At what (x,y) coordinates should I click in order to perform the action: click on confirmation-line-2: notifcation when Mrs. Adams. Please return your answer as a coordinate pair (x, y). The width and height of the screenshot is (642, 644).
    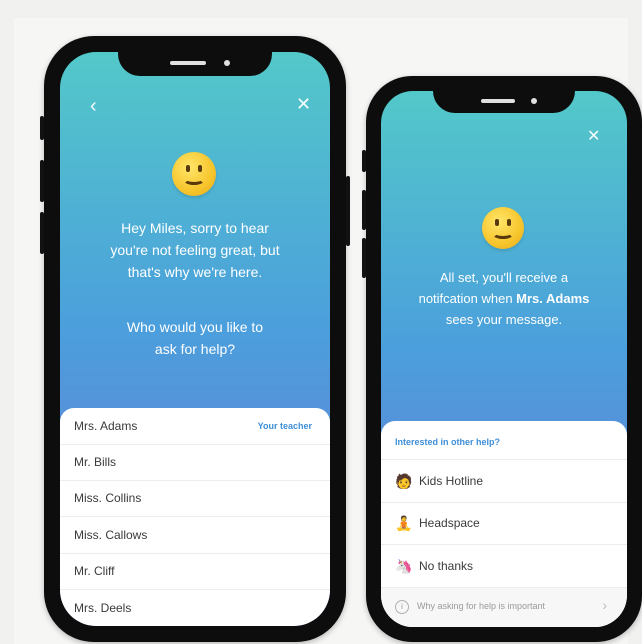
    Looking at the image, I should click on (504, 298).